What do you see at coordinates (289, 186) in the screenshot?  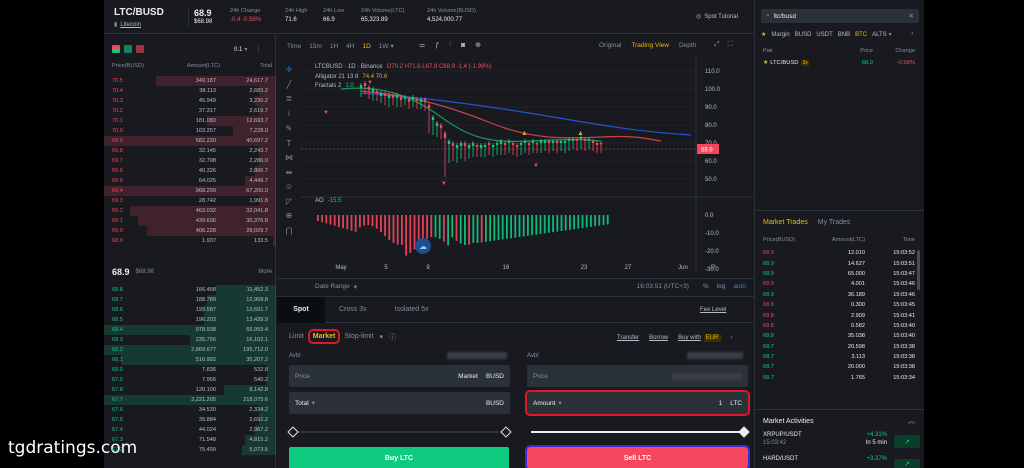 I see `smile-icon: ☺` at bounding box center [289, 186].